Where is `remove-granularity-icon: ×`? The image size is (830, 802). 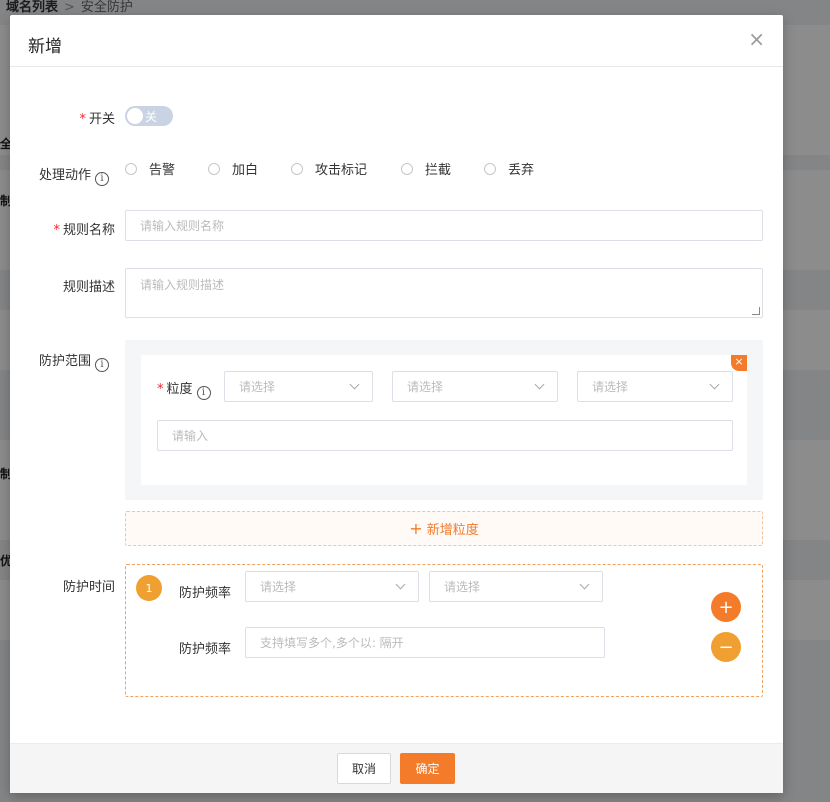
remove-granularity-icon: × is located at coordinates (739, 363).